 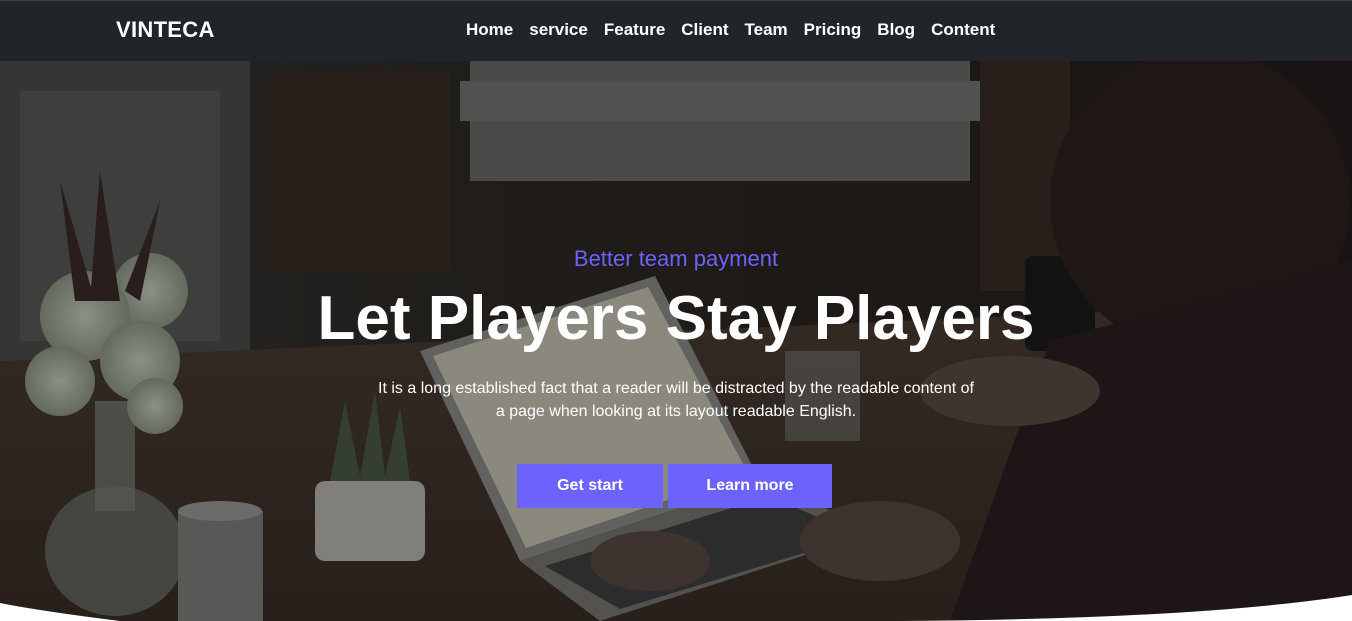 I want to click on nav-item-service: service, so click(x=558, y=30).